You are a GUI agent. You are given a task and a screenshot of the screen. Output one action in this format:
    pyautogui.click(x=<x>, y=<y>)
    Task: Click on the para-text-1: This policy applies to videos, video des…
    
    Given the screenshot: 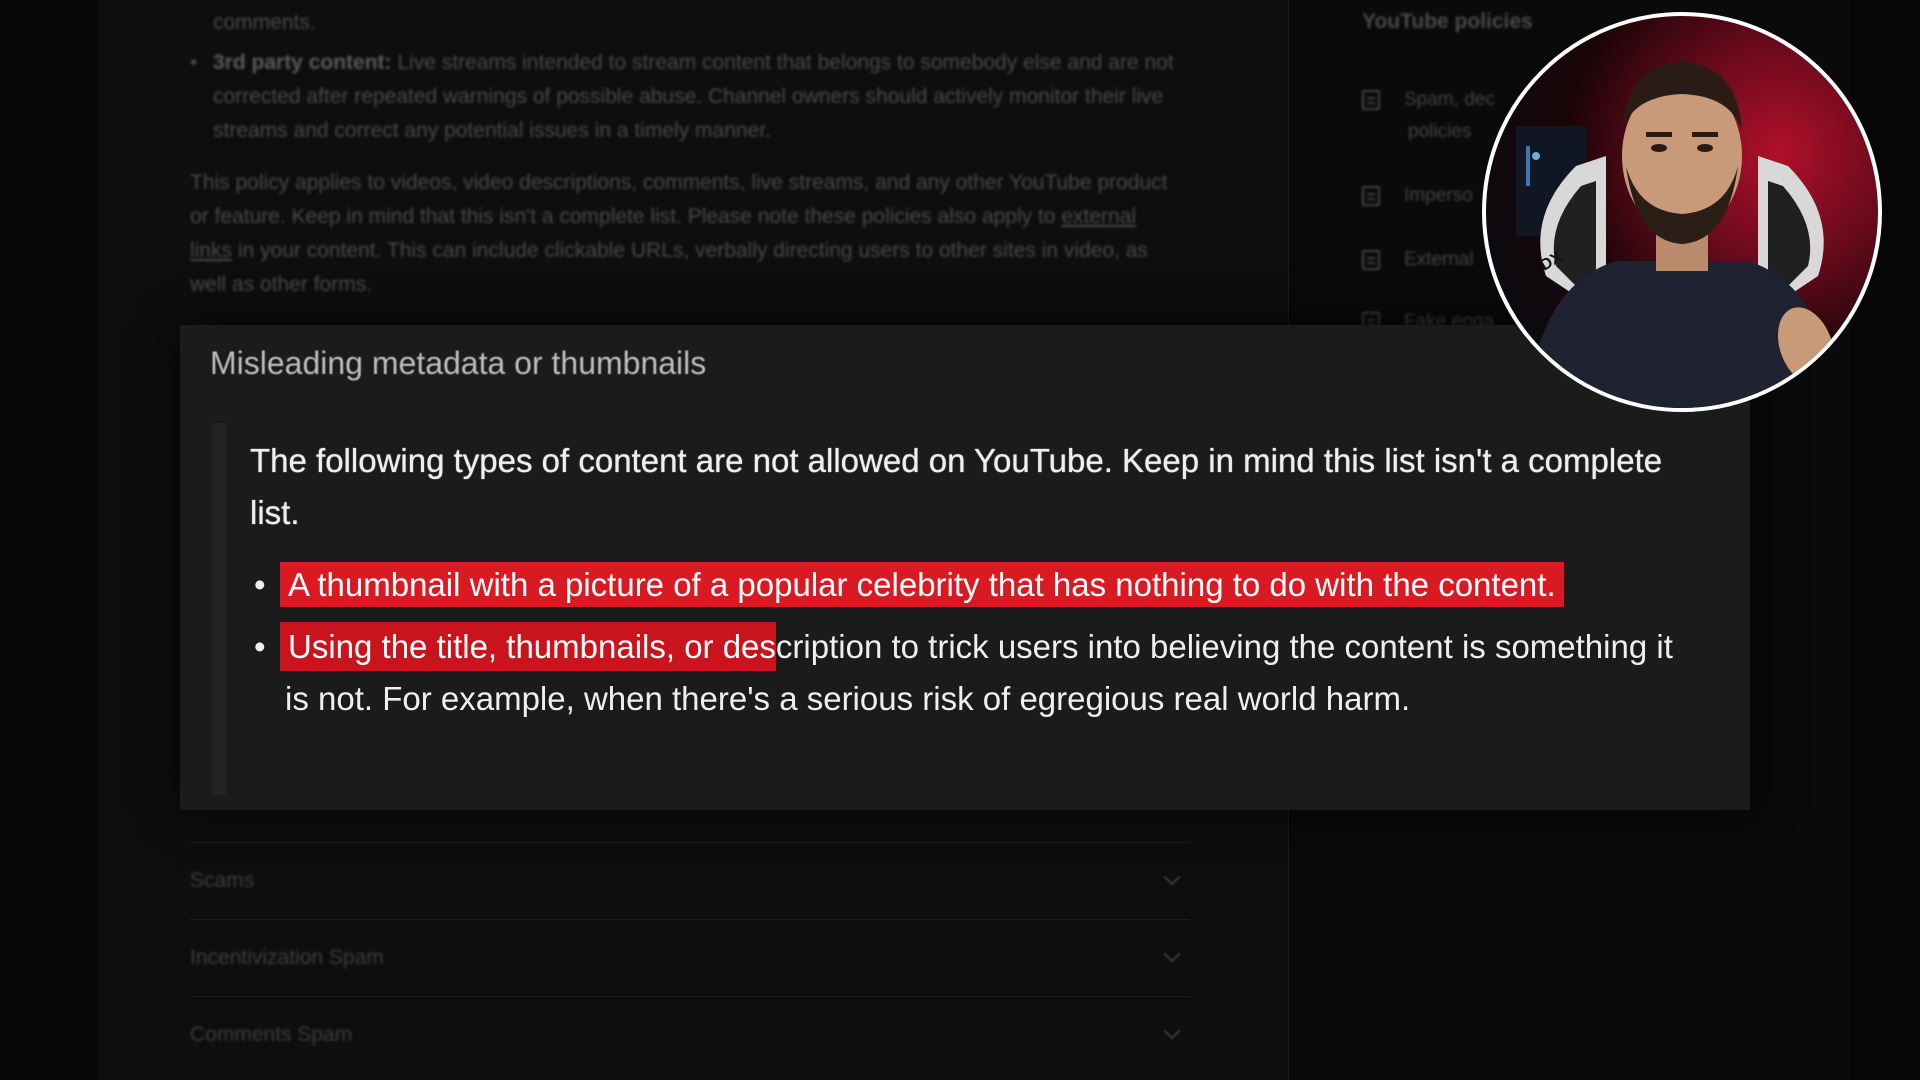 What is the action you would take?
    pyautogui.click(x=679, y=199)
    